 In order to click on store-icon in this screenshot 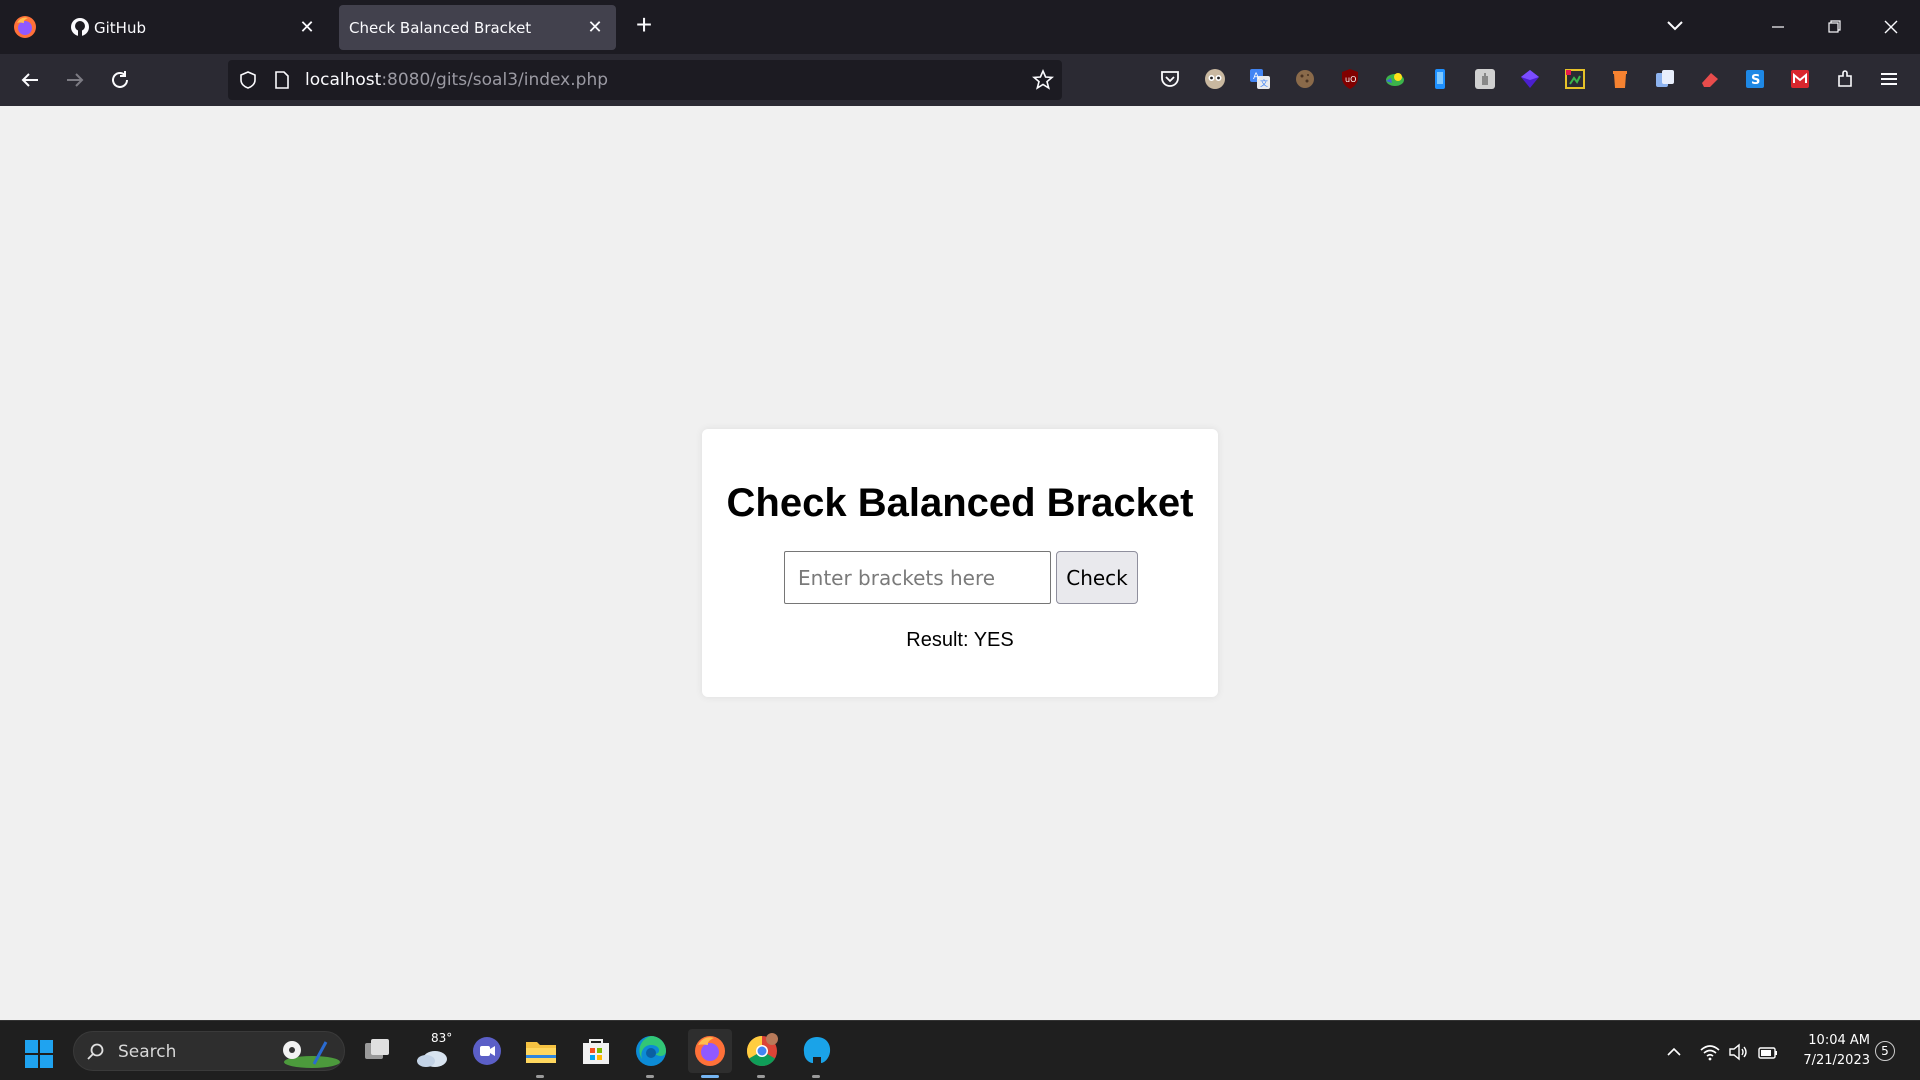, I will do `click(596, 1051)`.